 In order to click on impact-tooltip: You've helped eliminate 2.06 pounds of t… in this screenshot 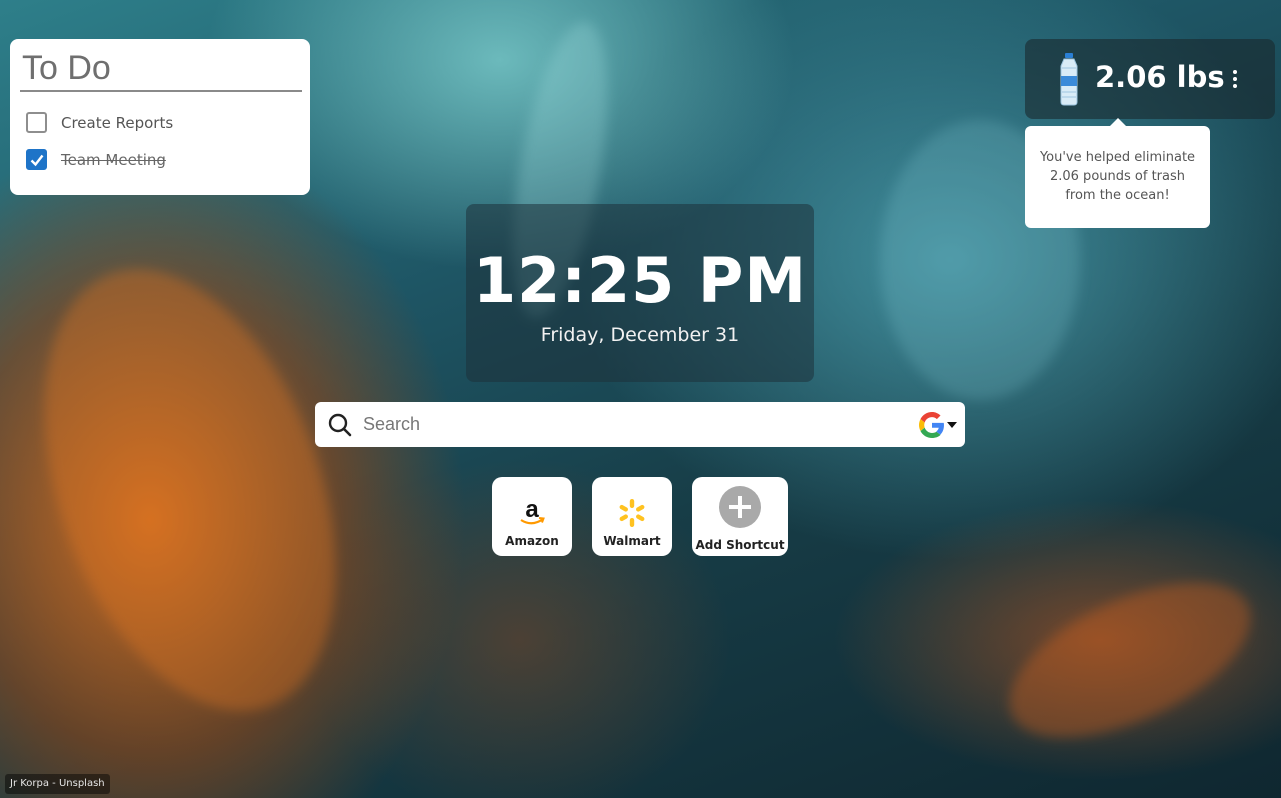, I will do `click(1117, 177)`.